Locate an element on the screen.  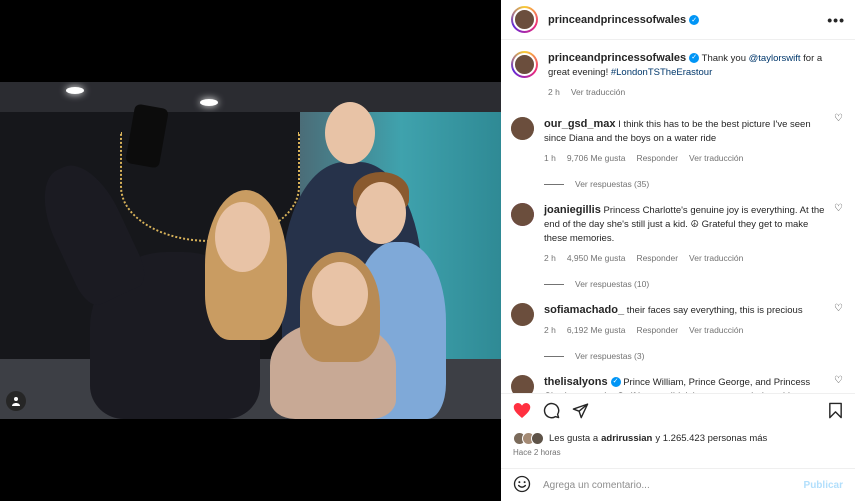
comment-likes: 4,950 Me gusta is located at coordinates (596, 258).